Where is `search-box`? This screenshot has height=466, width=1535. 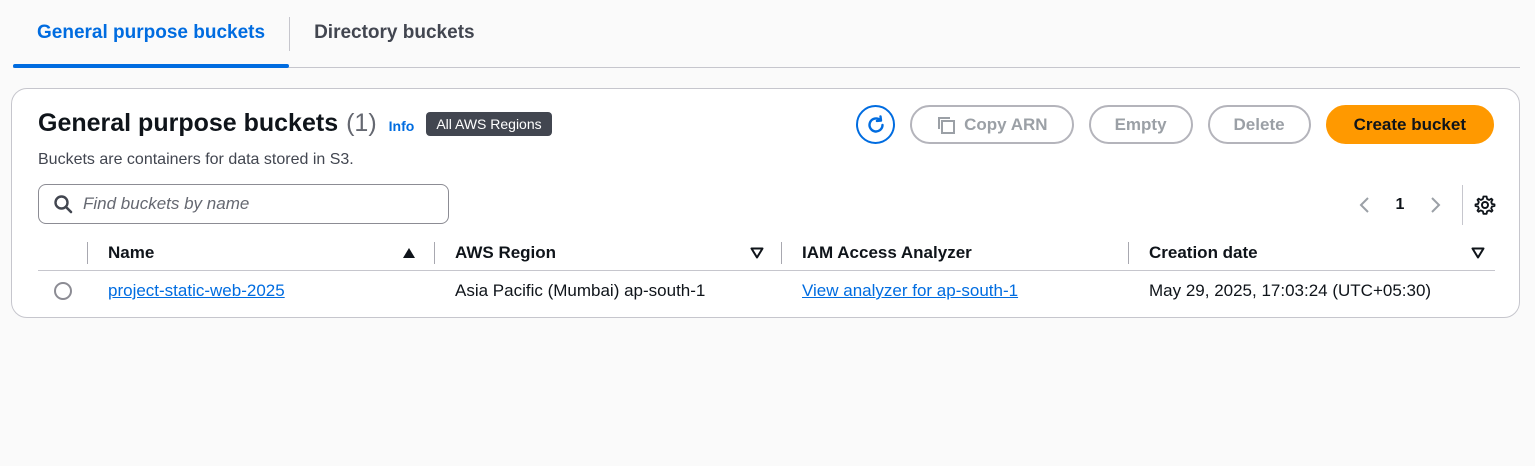 search-box is located at coordinates (243, 204).